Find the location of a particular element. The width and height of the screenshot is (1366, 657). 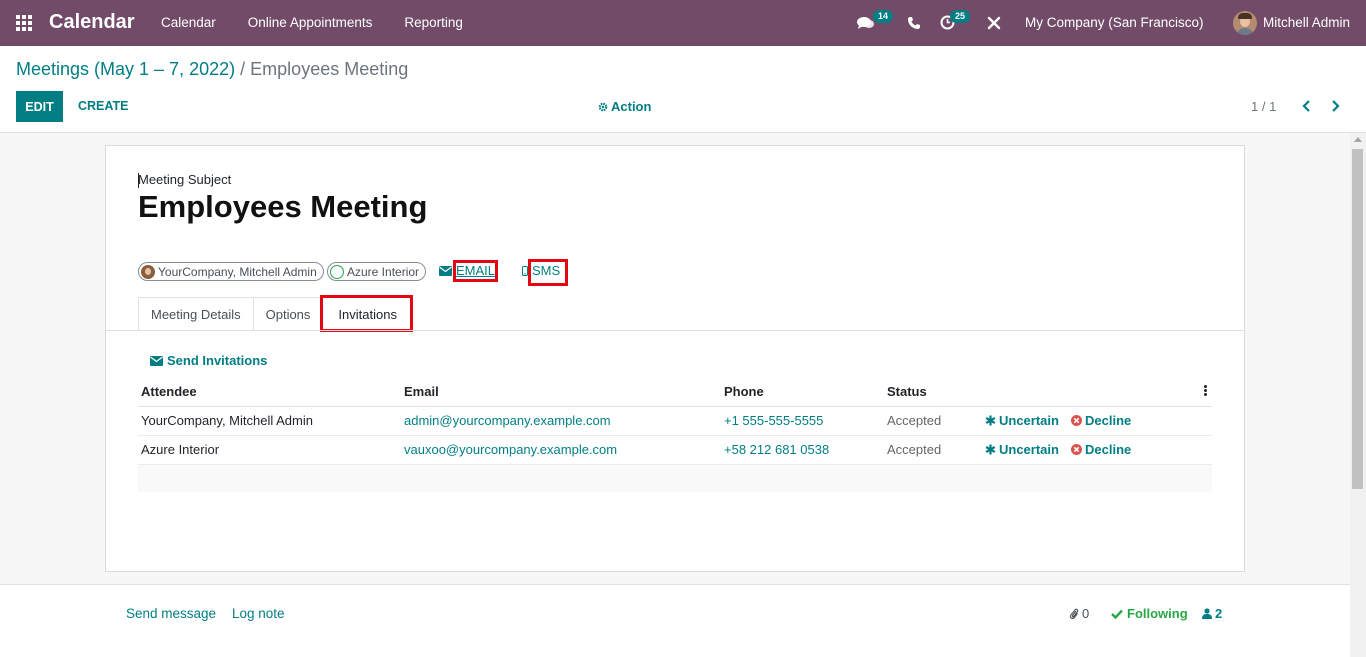

table-header: Attendee Email Phone Status is located at coordinates (675, 393).